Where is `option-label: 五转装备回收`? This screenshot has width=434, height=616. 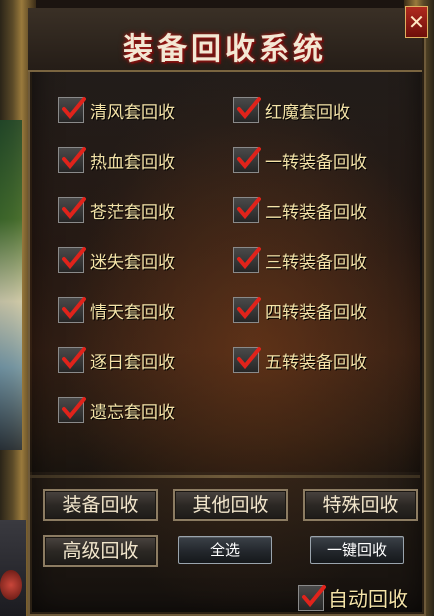
option-label: 五转装备回收 is located at coordinates (316, 362).